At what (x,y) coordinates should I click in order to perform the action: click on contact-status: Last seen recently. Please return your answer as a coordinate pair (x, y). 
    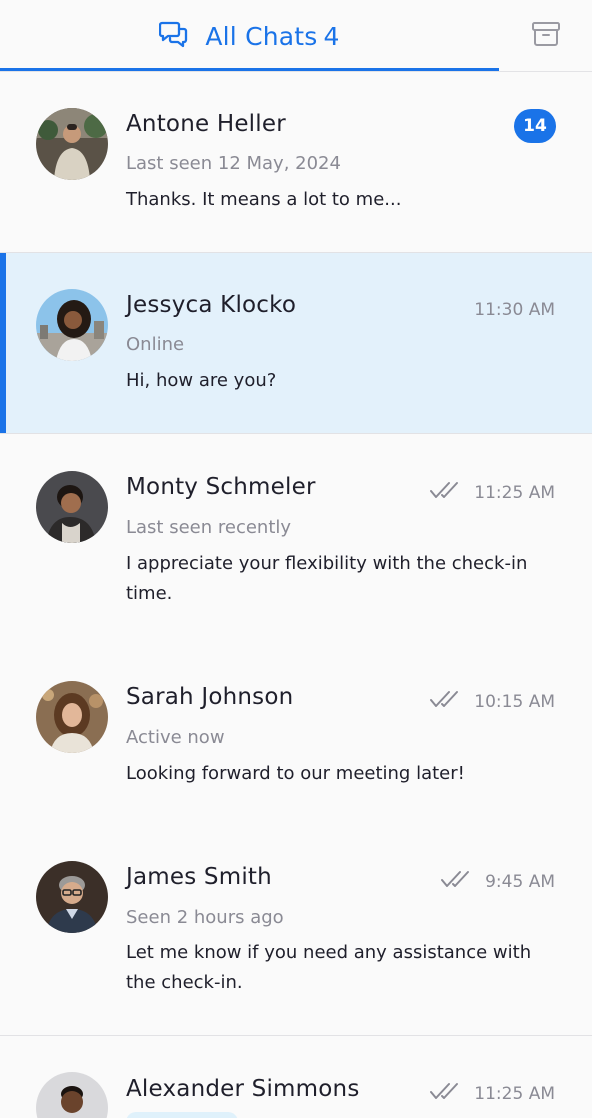
    Looking at the image, I should click on (209, 527).